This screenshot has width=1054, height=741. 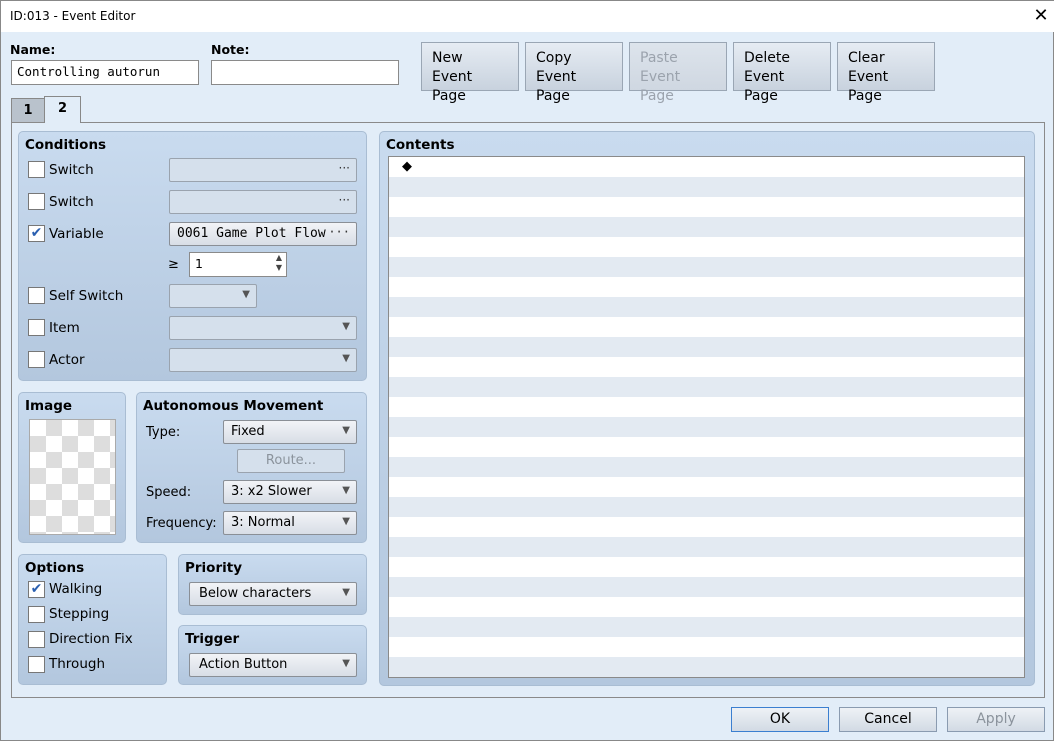 What do you see at coordinates (36, 639) in the screenshot?
I see `direction-fix-checkbox` at bounding box center [36, 639].